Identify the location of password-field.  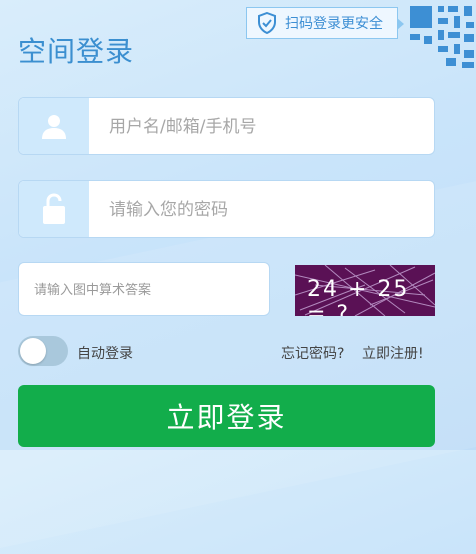
(226, 209).